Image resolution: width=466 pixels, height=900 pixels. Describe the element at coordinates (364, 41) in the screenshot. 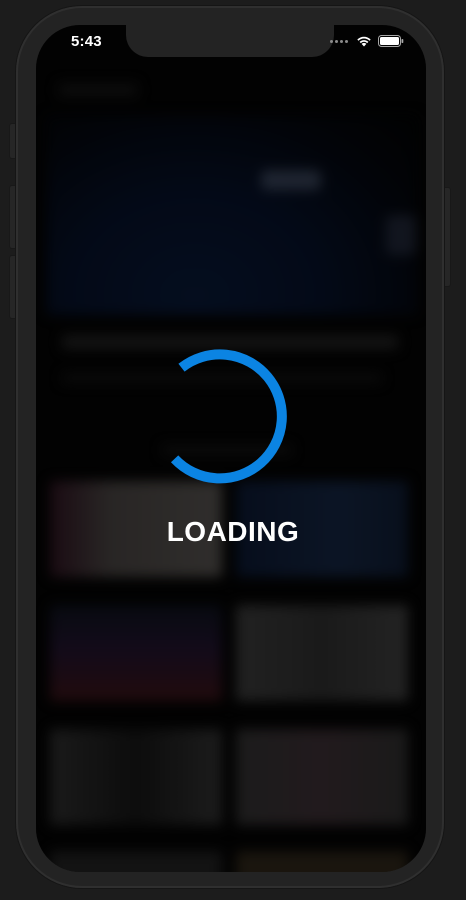

I see `wifi-icon` at that location.